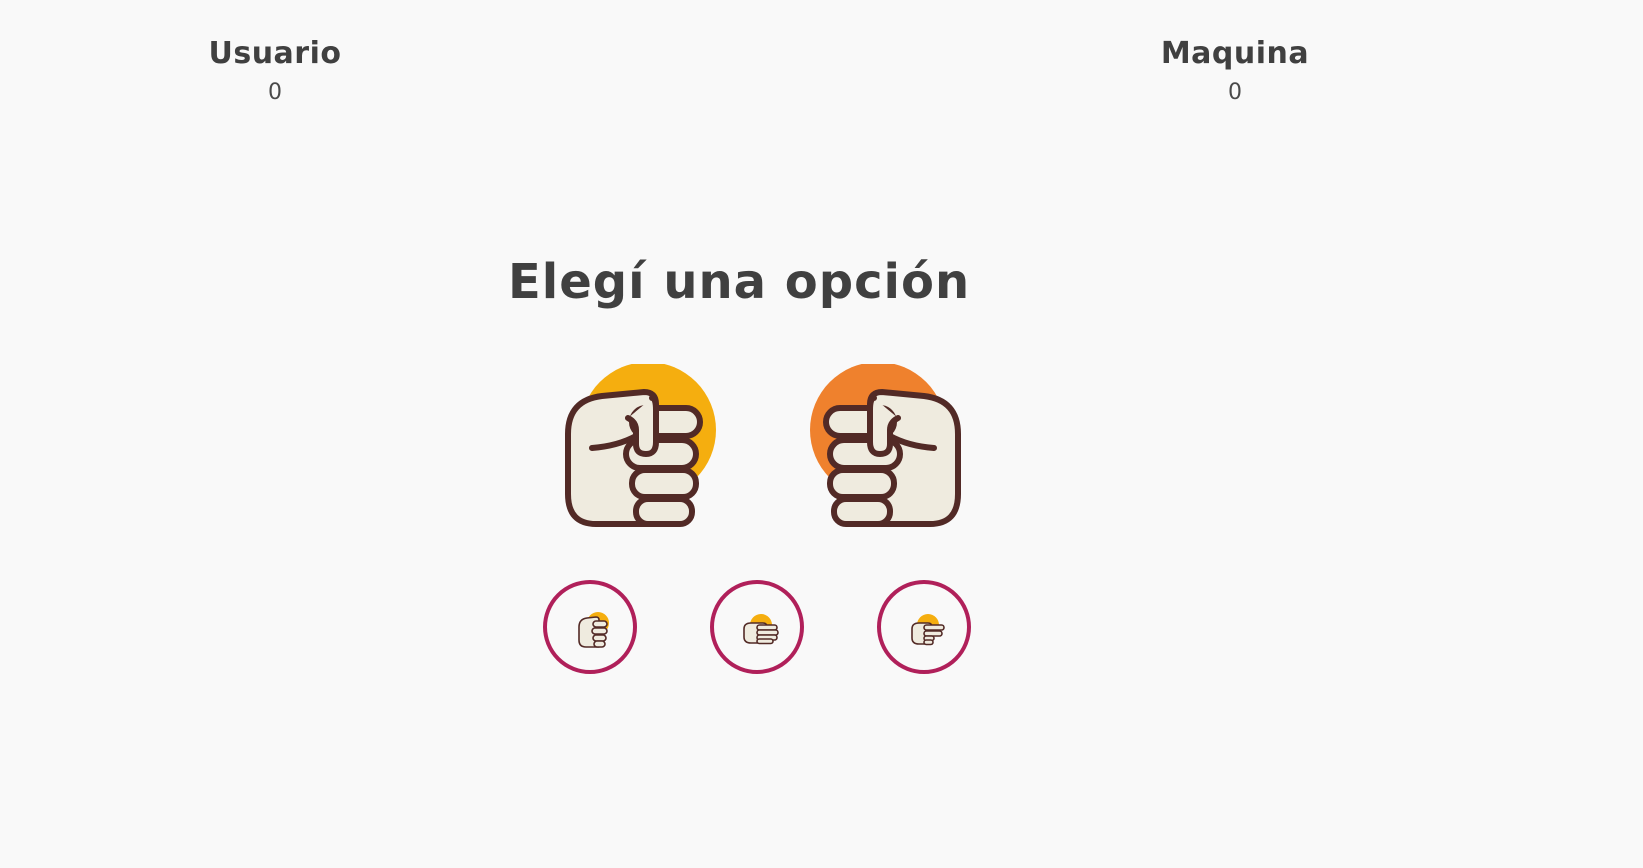 This screenshot has width=1643, height=868. I want to click on paper-button, so click(757, 627).